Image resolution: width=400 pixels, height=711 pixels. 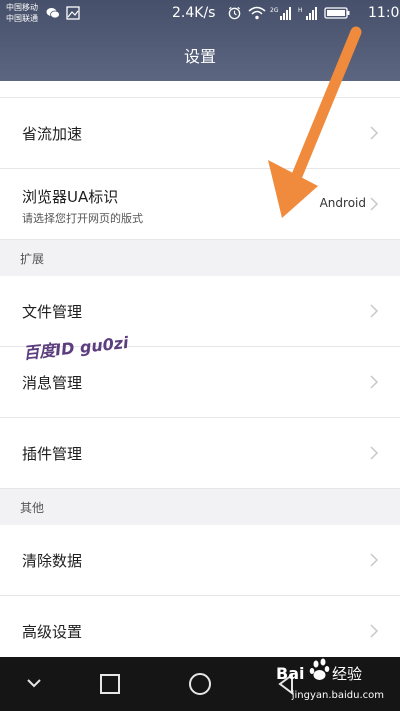 What do you see at coordinates (300, 10) in the screenshot?
I see `signal-h-label: H` at bounding box center [300, 10].